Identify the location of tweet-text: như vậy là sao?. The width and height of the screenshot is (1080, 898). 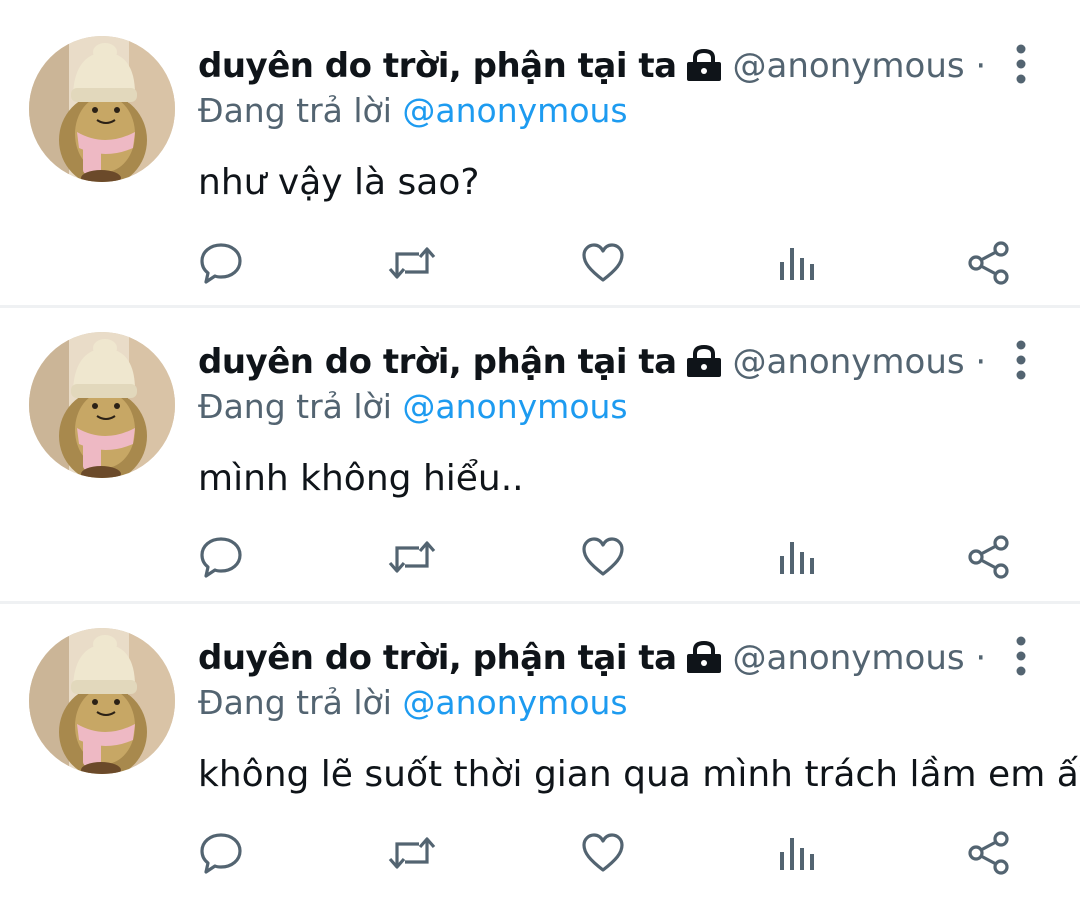
(339, 182).